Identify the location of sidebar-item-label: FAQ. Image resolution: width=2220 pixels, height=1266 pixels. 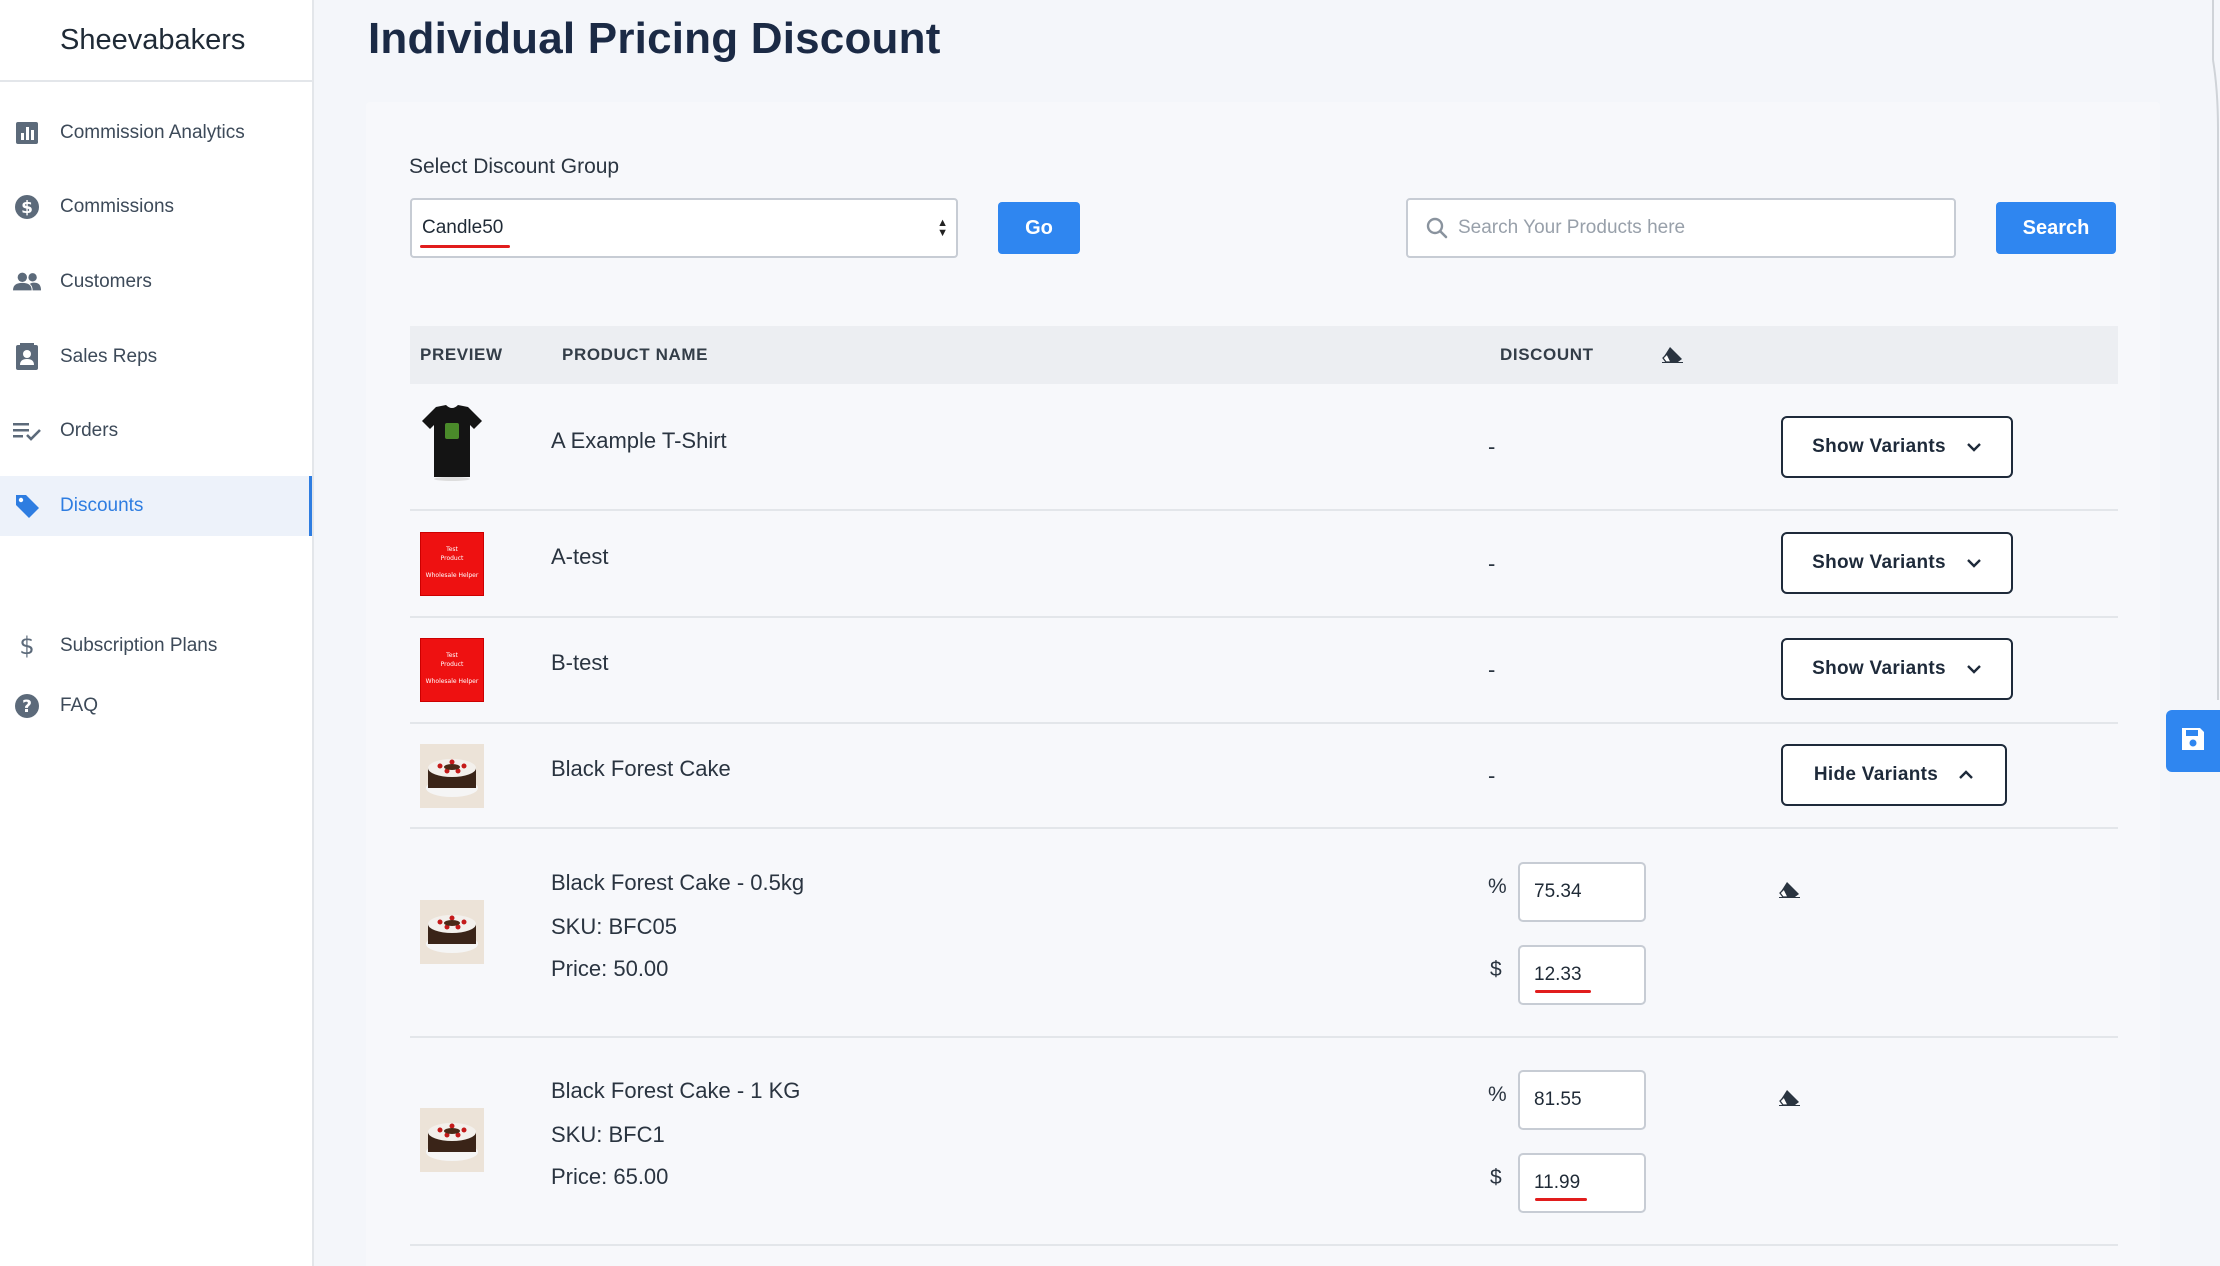
(79, 705).